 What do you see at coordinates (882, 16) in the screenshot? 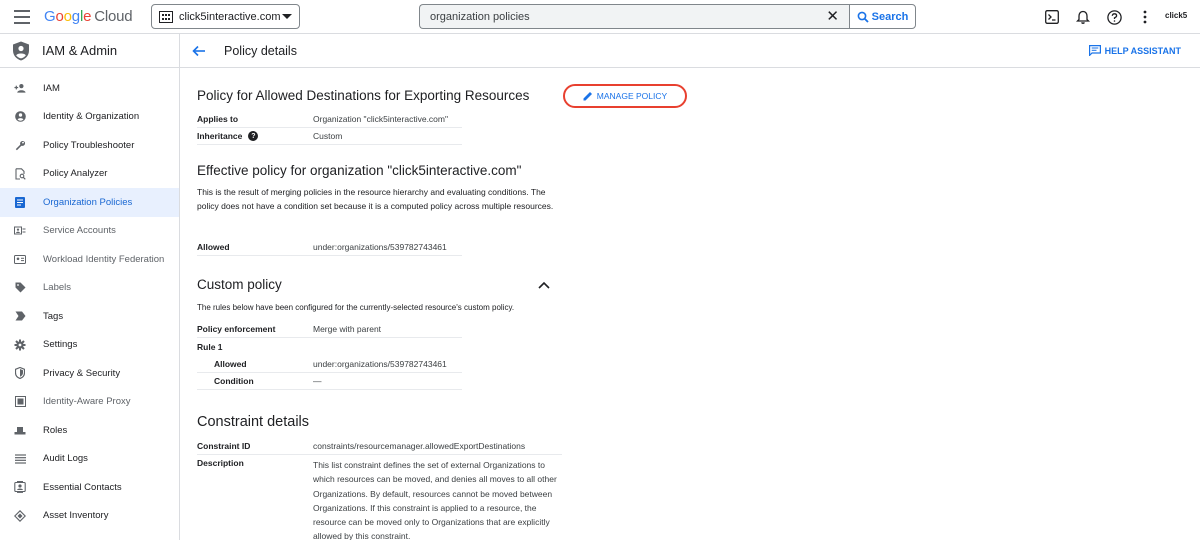
I see `search-button: Search` at bounding box center [882, 16].